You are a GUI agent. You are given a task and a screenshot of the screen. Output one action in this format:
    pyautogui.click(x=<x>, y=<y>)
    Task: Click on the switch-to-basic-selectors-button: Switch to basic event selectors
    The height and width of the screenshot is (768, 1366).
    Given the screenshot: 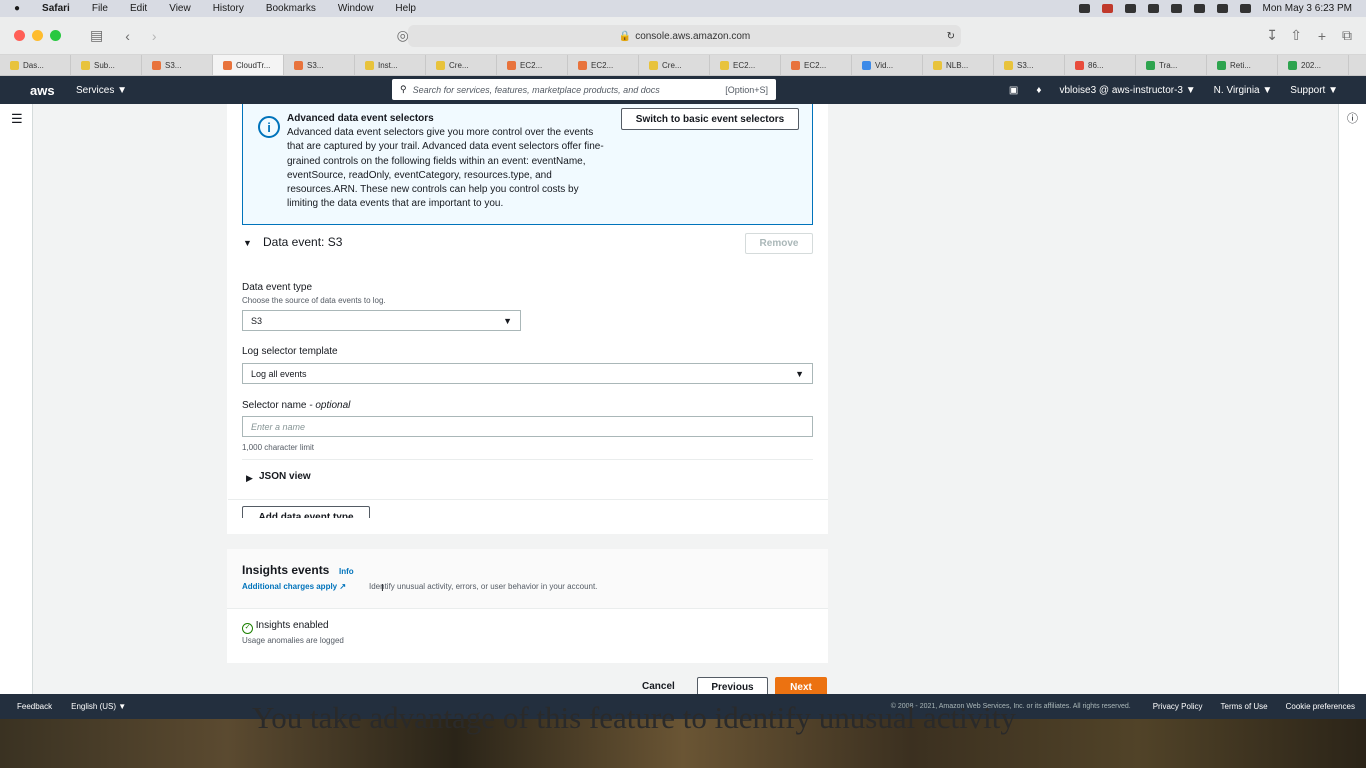 What is the action you would take?
    pyautogui.click(x=710, y=119)
    